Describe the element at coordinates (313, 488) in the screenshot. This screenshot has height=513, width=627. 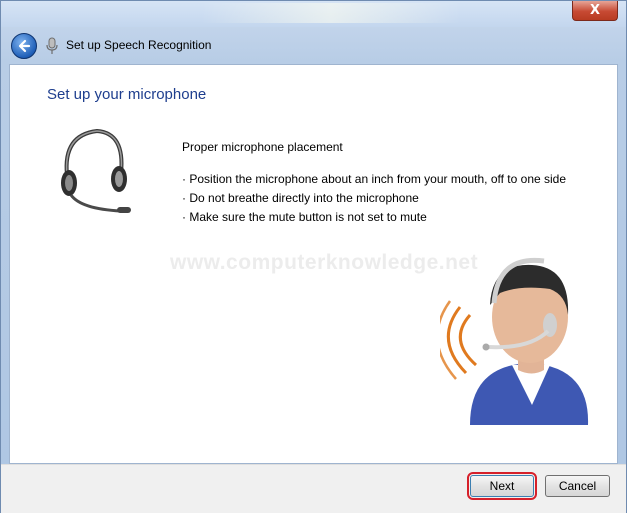
I see `wizard-footer: Next Cancel` at that location.